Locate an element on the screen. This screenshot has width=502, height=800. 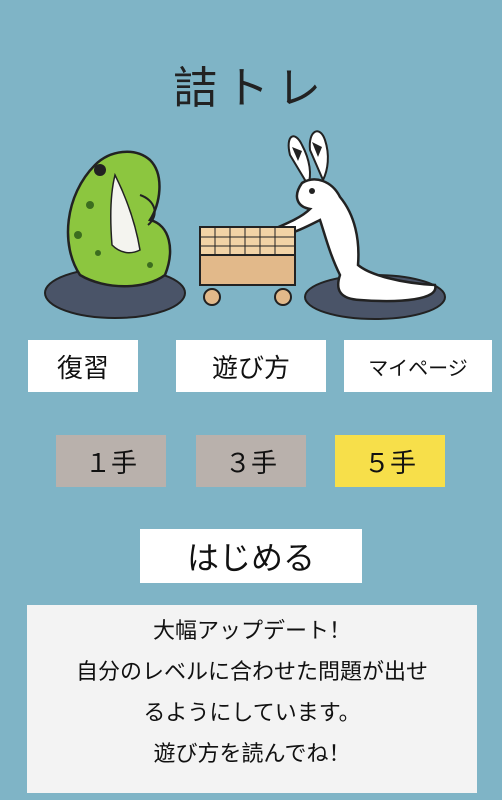
how-to-play-button: 遊び方 is located at coordinates (251, 366).